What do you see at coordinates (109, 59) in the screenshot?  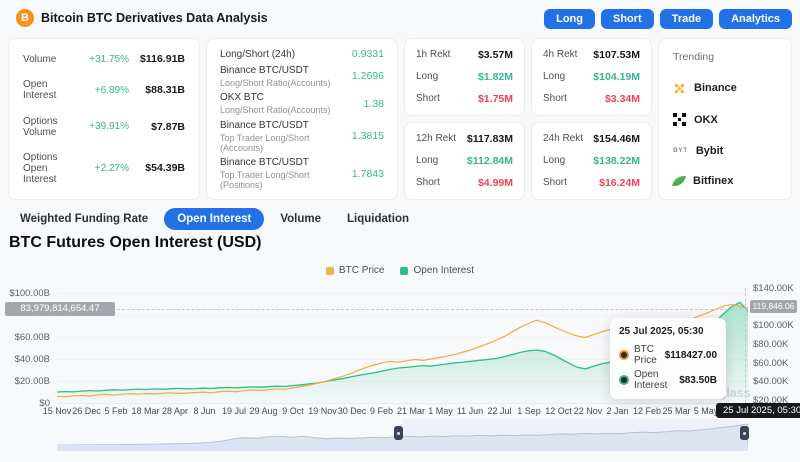 I see `stat-change: +31.75%` at bounding box center [109, 59].